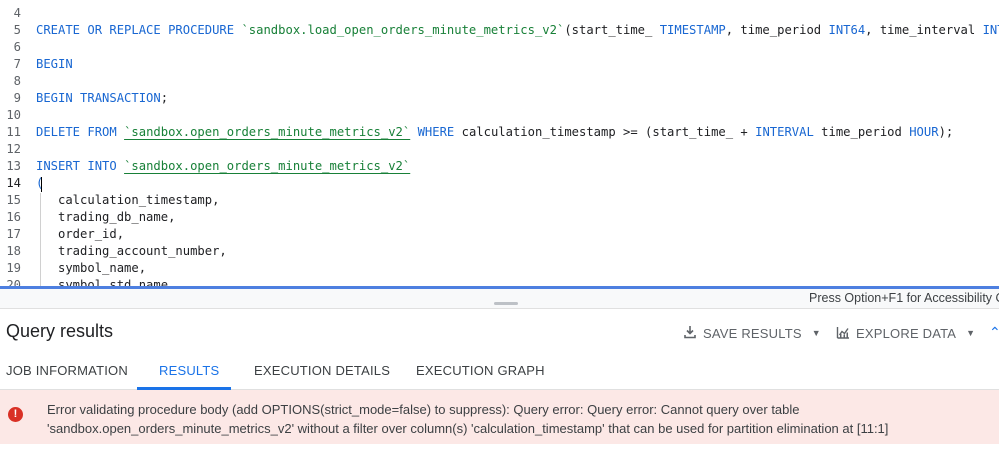  What do you see at coordinates (40, 240) in the screenshot?
I see `indent-guide` at bounding box center [40, 240].